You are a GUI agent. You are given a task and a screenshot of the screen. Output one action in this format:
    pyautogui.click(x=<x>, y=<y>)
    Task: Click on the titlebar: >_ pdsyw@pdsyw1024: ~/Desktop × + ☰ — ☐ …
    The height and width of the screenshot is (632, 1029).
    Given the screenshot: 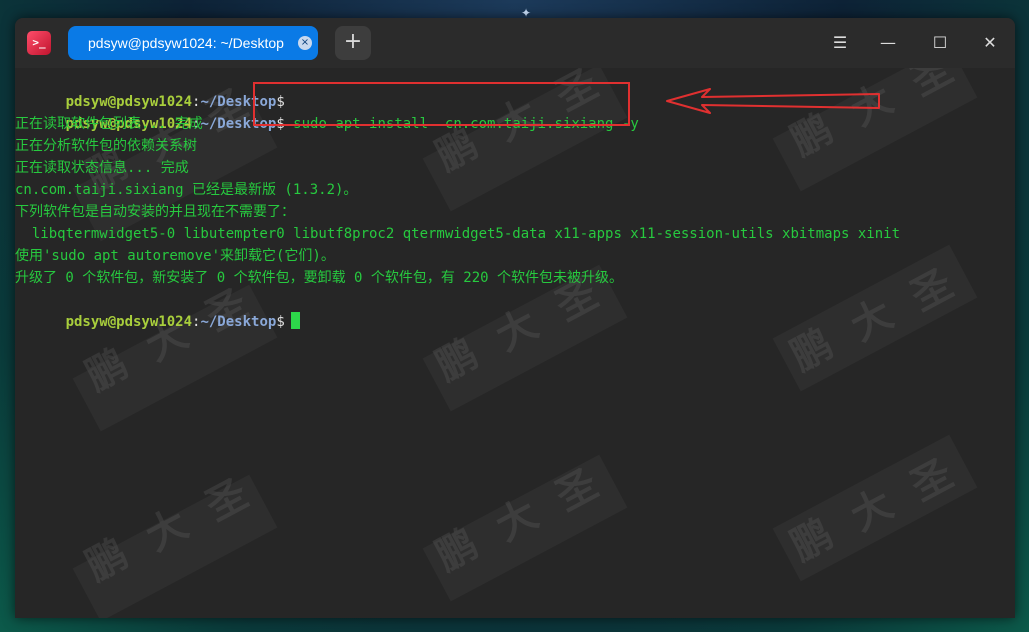 What is the action you would take?
    pyautogui.click(x=515, y=43)
    